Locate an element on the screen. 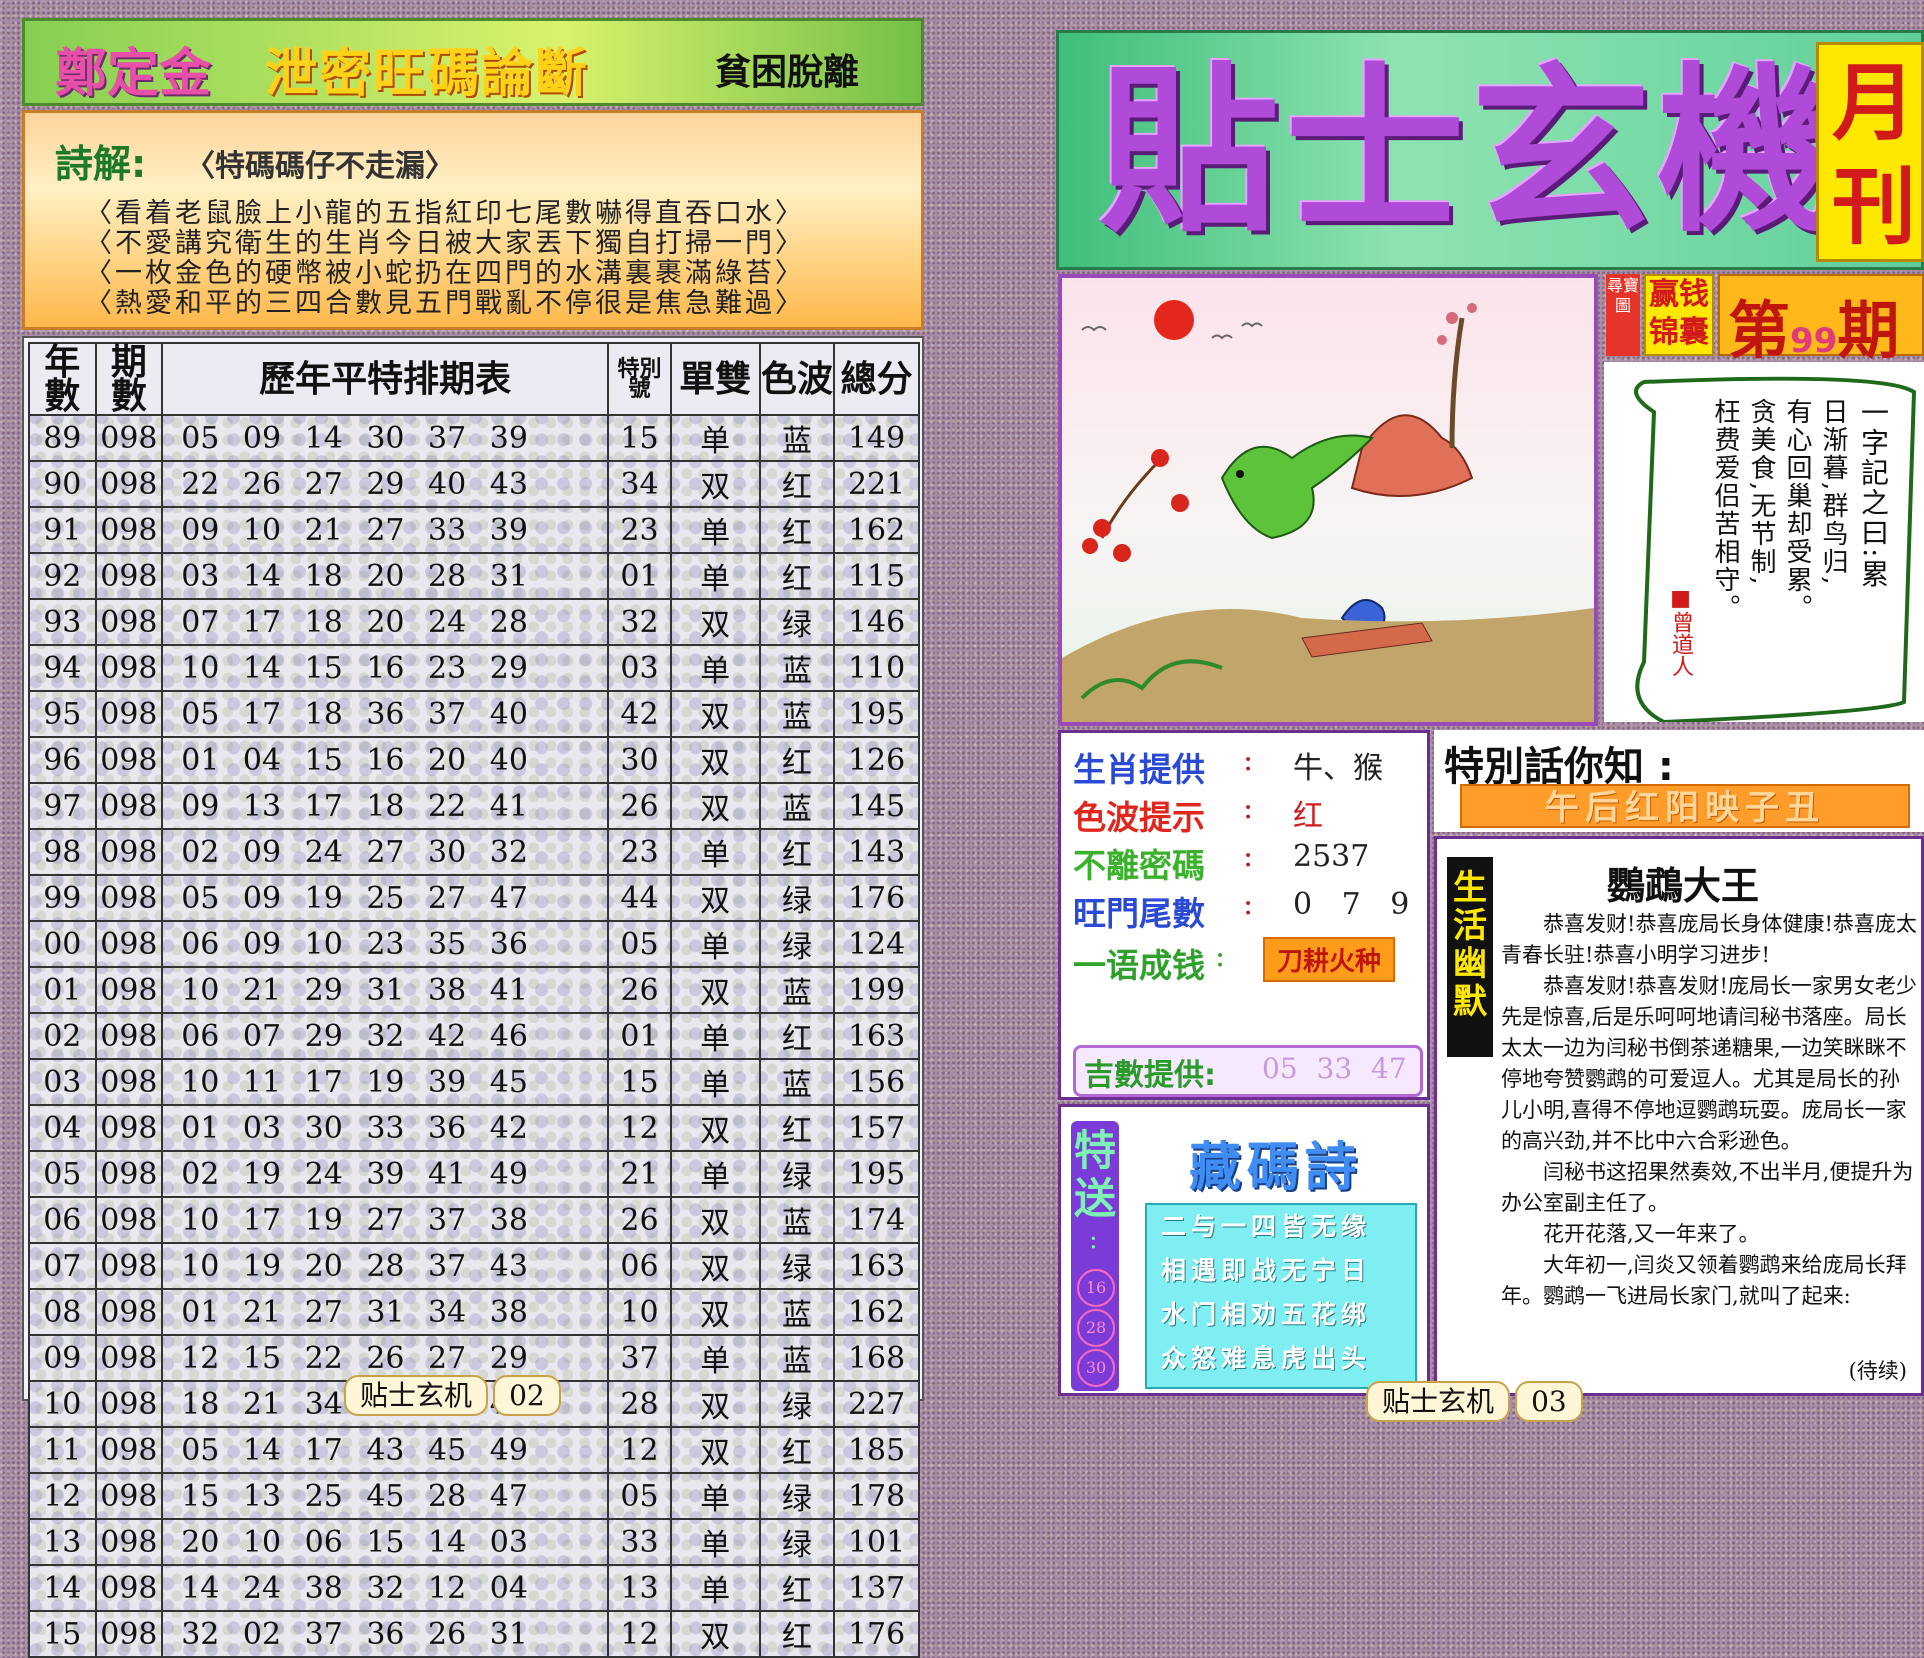  year-cell: 90 is located at coordinates (62, 484).